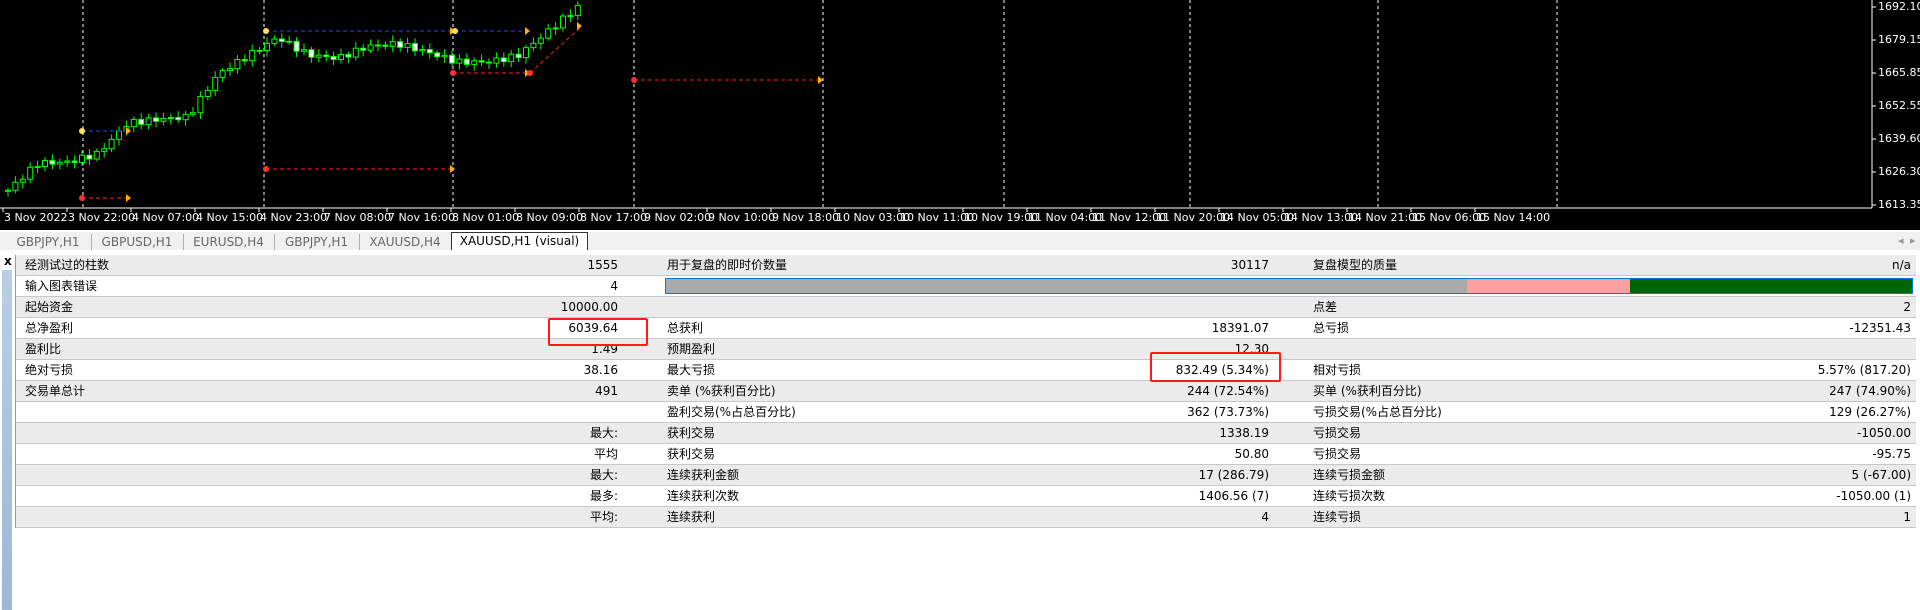 The height and width of the screenshot is (610, 1920). I want to click on metric-label: 交易单总计, so click(55, 391).